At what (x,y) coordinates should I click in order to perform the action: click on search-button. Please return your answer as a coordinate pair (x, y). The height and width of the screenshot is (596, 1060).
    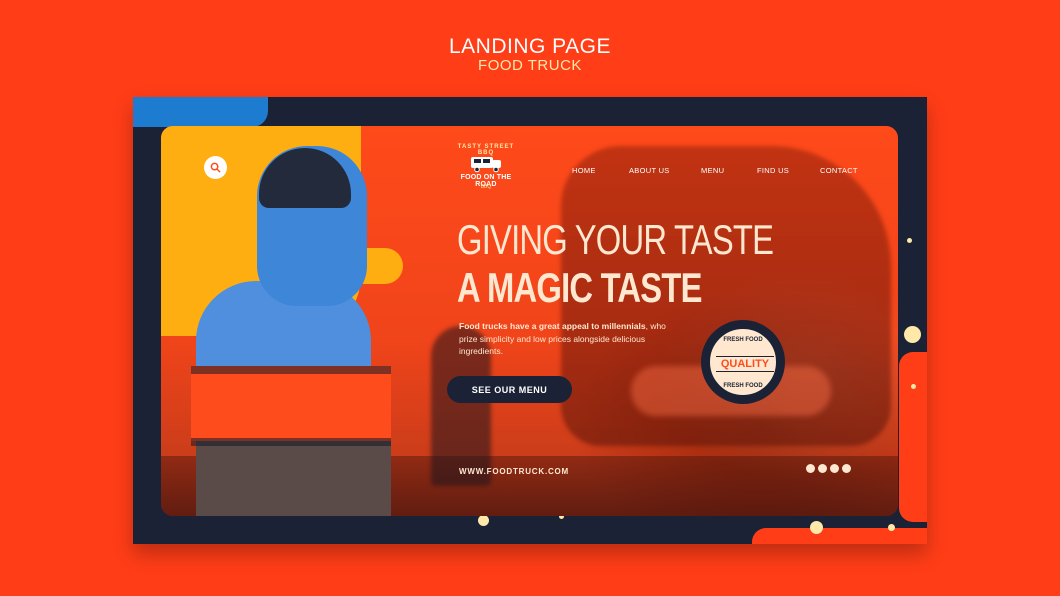
    Looking at the image, I should click on (215, 167).